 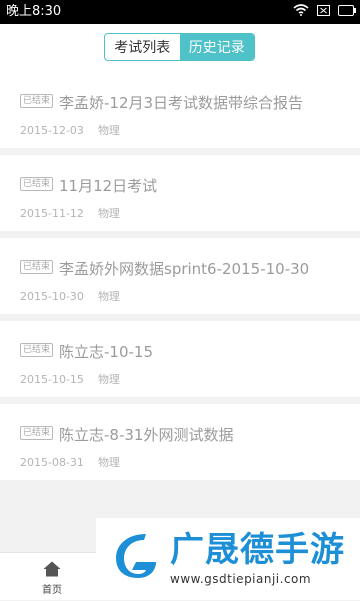 What do you see at coordinates (34, 11) in the screenshot?
I see `status-time: 晚上8:30` at bounding box center [34, 11].